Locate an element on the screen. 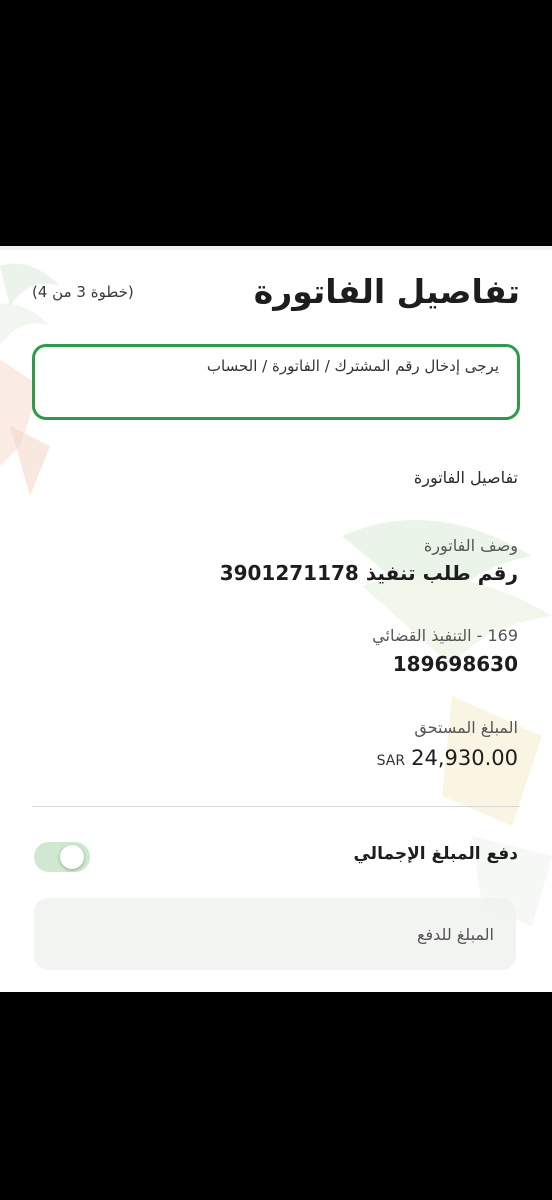 Image resolution: width=552 pixels, height=1200 pixels. service-value: 189698630 is located at coordinates (455, 664).